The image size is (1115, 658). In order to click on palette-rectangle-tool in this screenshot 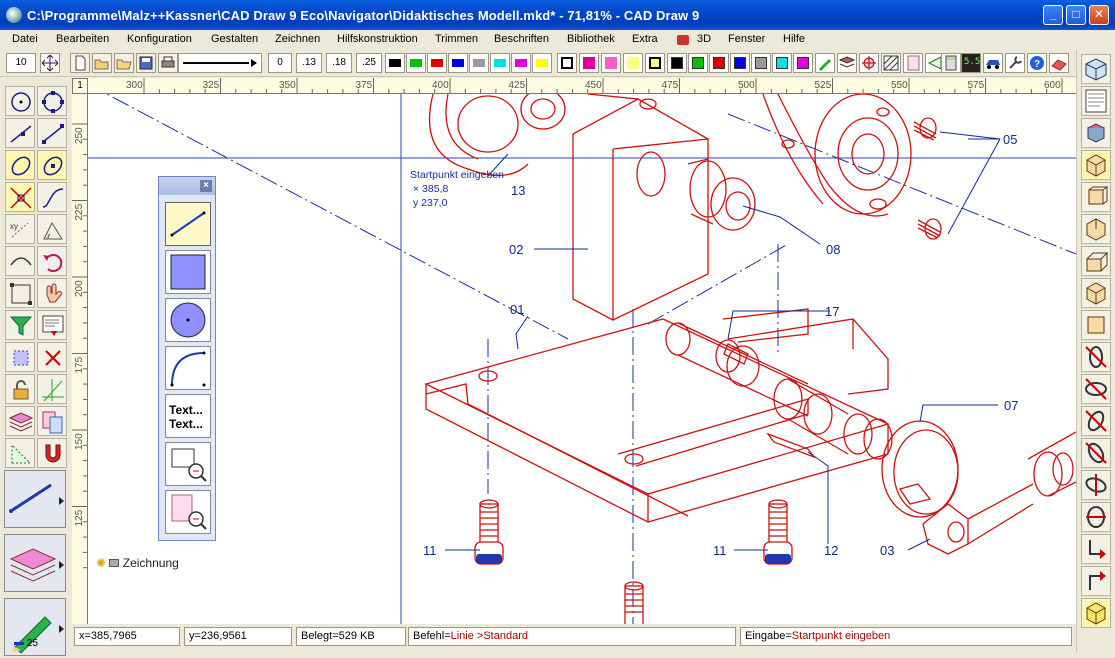, I will do `click(188, 272)`.